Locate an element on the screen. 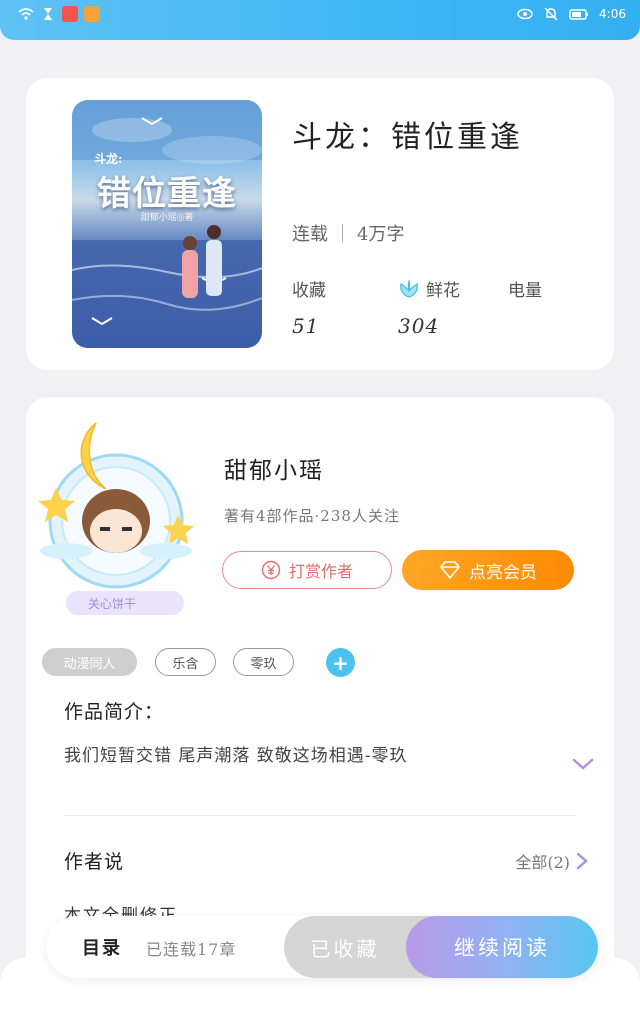 The image size is (640, 1024). cover-illustration is located at coordinates (167, 224).